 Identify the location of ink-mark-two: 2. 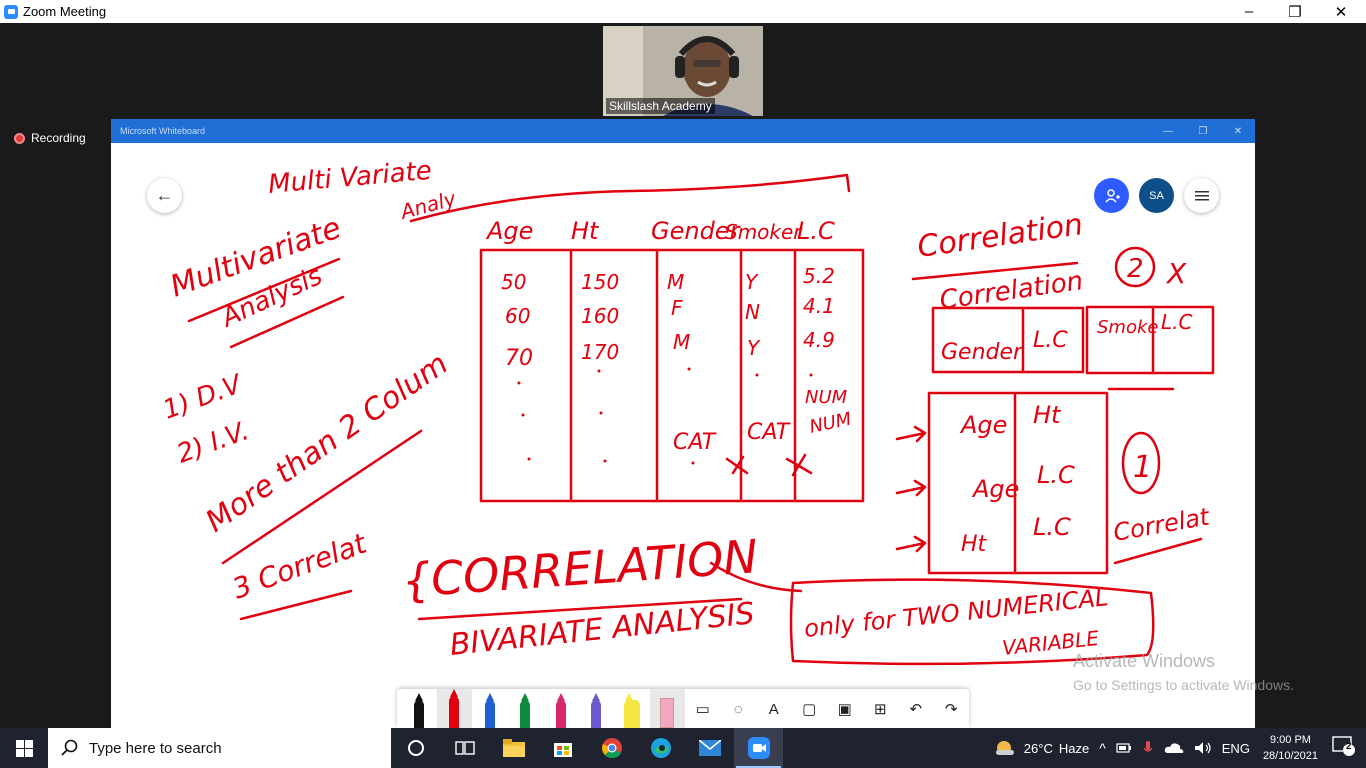
(1135, 269).